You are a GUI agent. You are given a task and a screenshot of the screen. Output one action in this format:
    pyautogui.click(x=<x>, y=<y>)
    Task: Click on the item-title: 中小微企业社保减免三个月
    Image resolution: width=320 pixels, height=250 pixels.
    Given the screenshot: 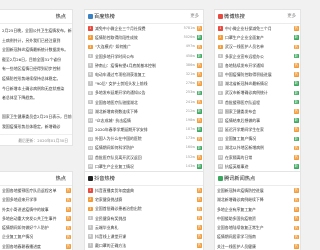 What is the action you would take?
    pyautogui.click(x=258, y=28)
    